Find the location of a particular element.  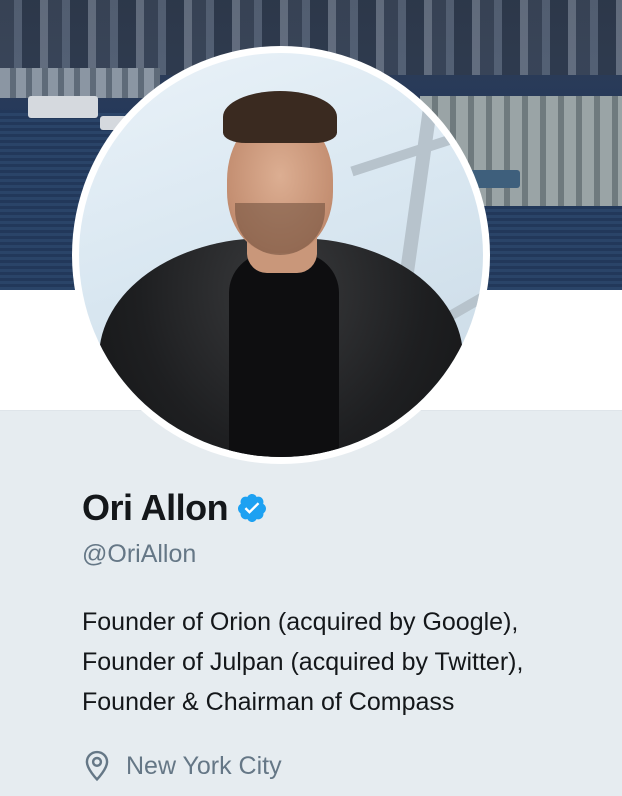

banner-boat is located at coordinates (63, 107).